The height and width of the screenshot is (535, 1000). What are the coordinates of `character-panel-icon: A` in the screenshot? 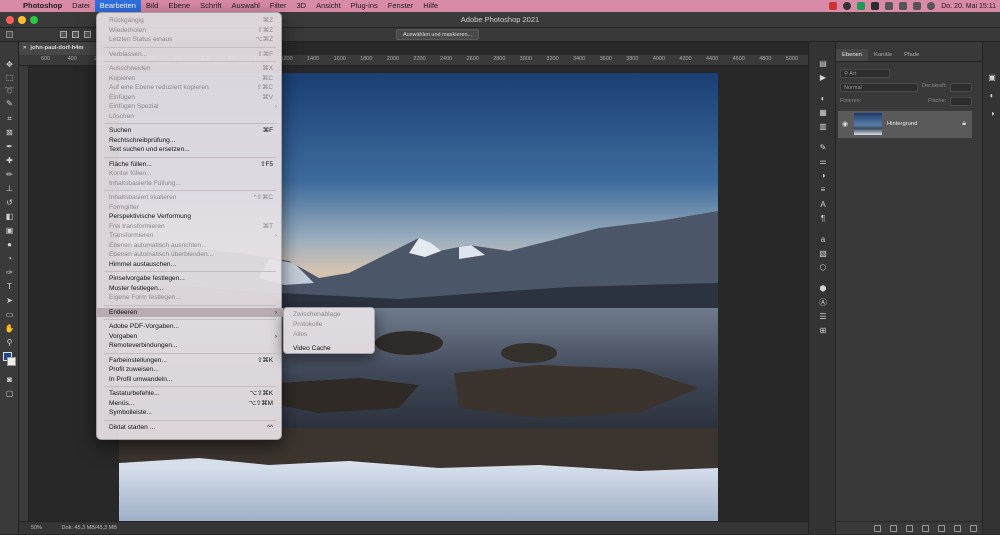 It's located at (823, 204).